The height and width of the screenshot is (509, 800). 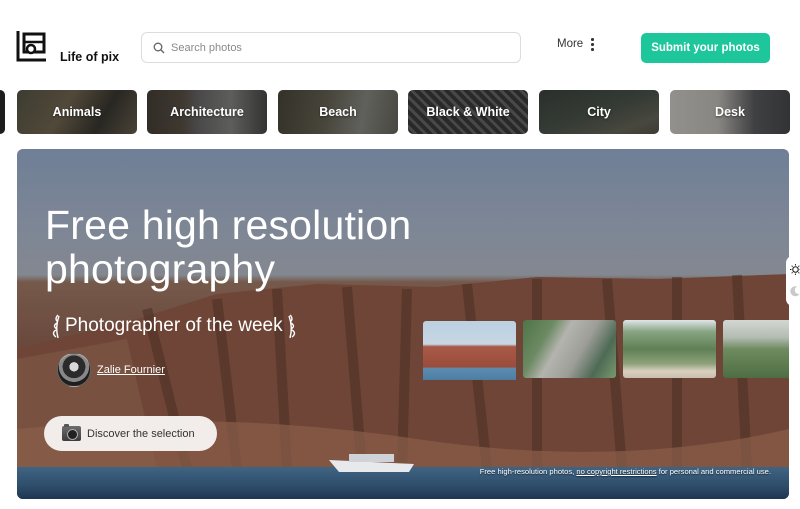 What do you see at coordinates (56, 326) in the screenshot?
I see `laurel-left-icon` at bounding box center [56, 326].